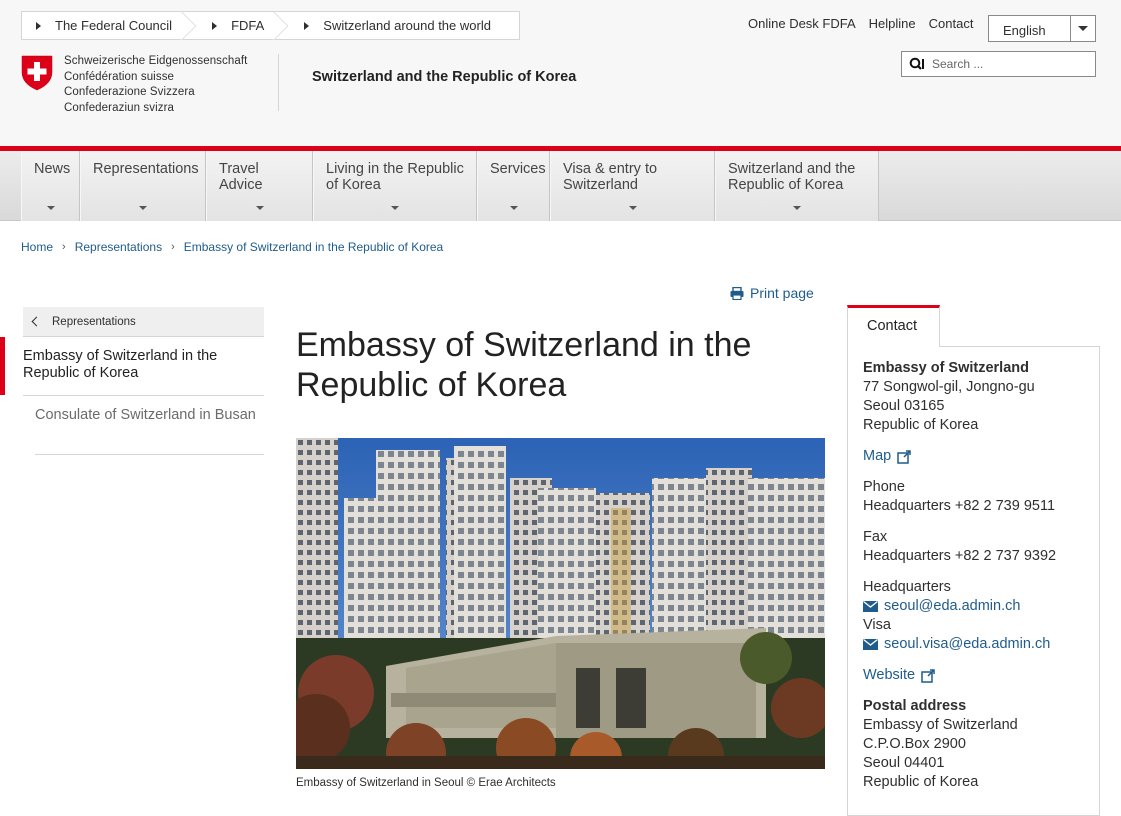 This screenshot has height=816, width=1121. Describe the element at coordinates (737, 293) in the screenshot. I see `printer-icon` at that location.